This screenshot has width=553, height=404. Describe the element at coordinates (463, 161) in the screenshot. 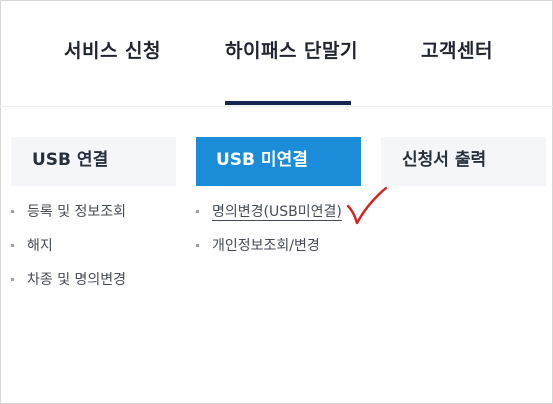

I see `category-print-application-form: 신청서 출력` at that location.